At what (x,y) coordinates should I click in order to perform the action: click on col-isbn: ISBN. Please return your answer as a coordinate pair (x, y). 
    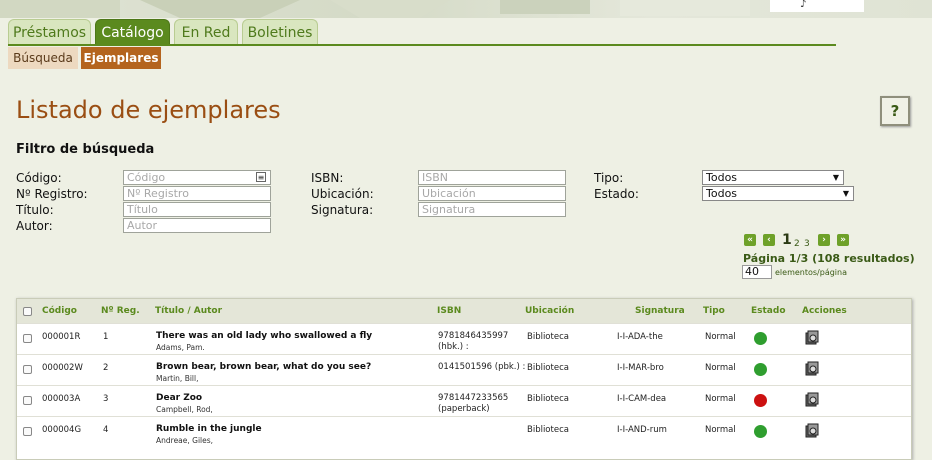
    Looking at the image, I should click on (449, 311).